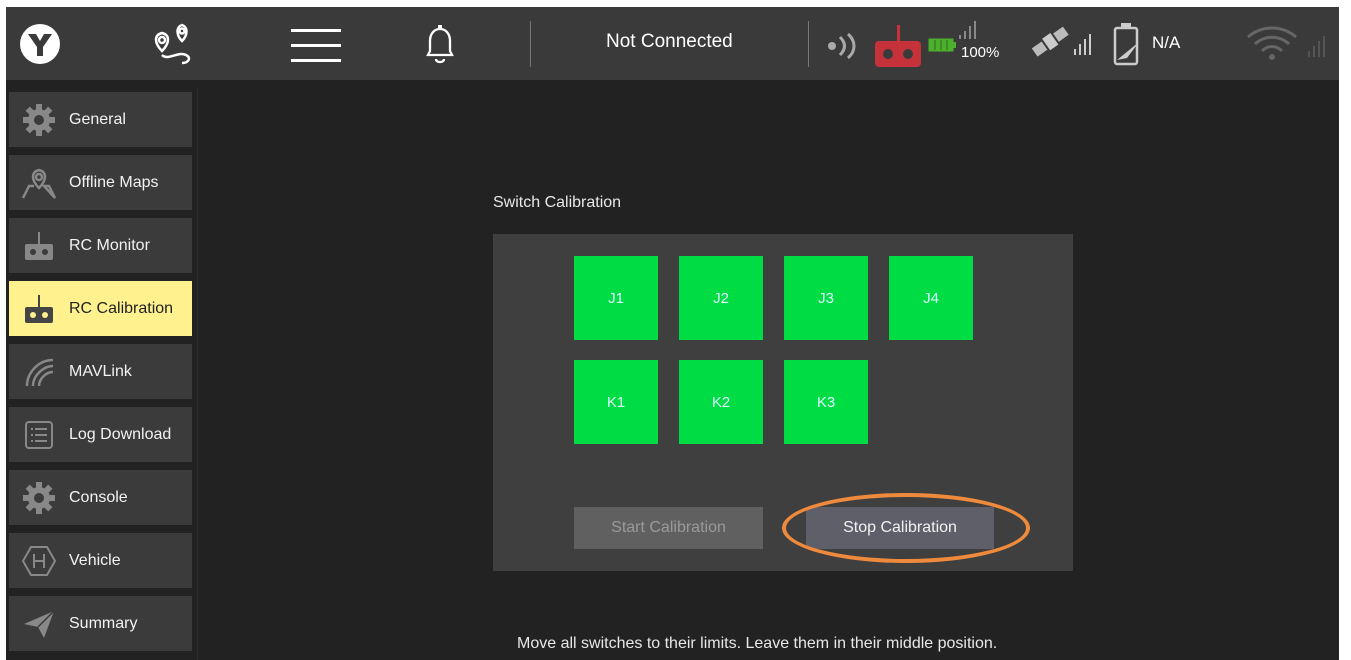 The image size is (1351, 660). Describe the element at coordinates (826, 402) in the screenshot. I see `switch-k3: K3` at that location.